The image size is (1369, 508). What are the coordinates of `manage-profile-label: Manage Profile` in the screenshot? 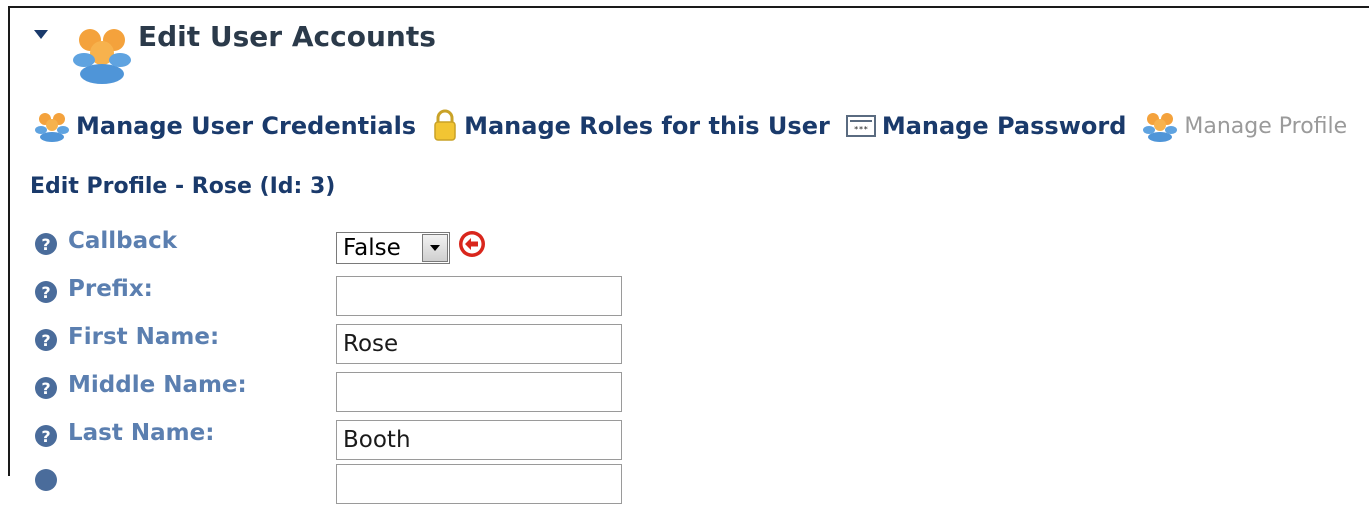 It's located at (1266, 126).